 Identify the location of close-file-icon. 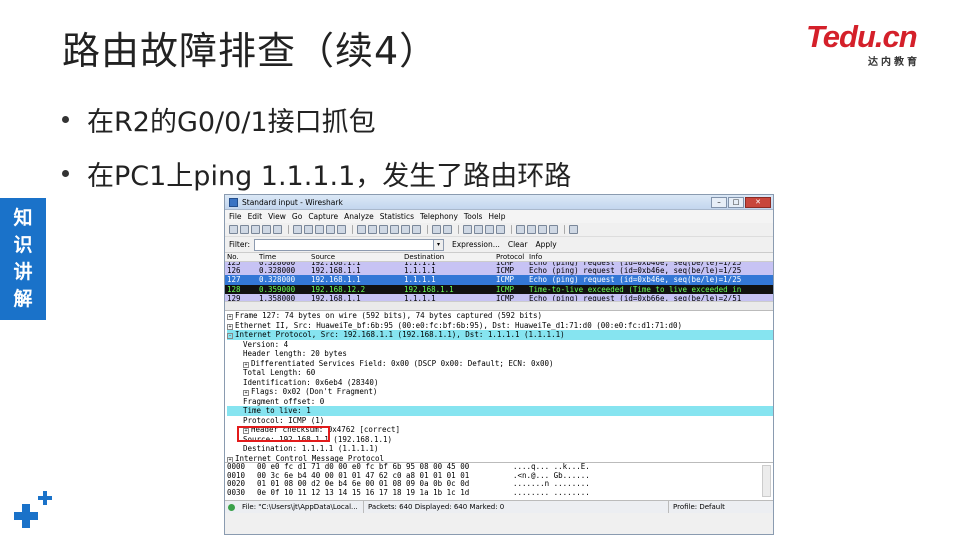
(319, 229).